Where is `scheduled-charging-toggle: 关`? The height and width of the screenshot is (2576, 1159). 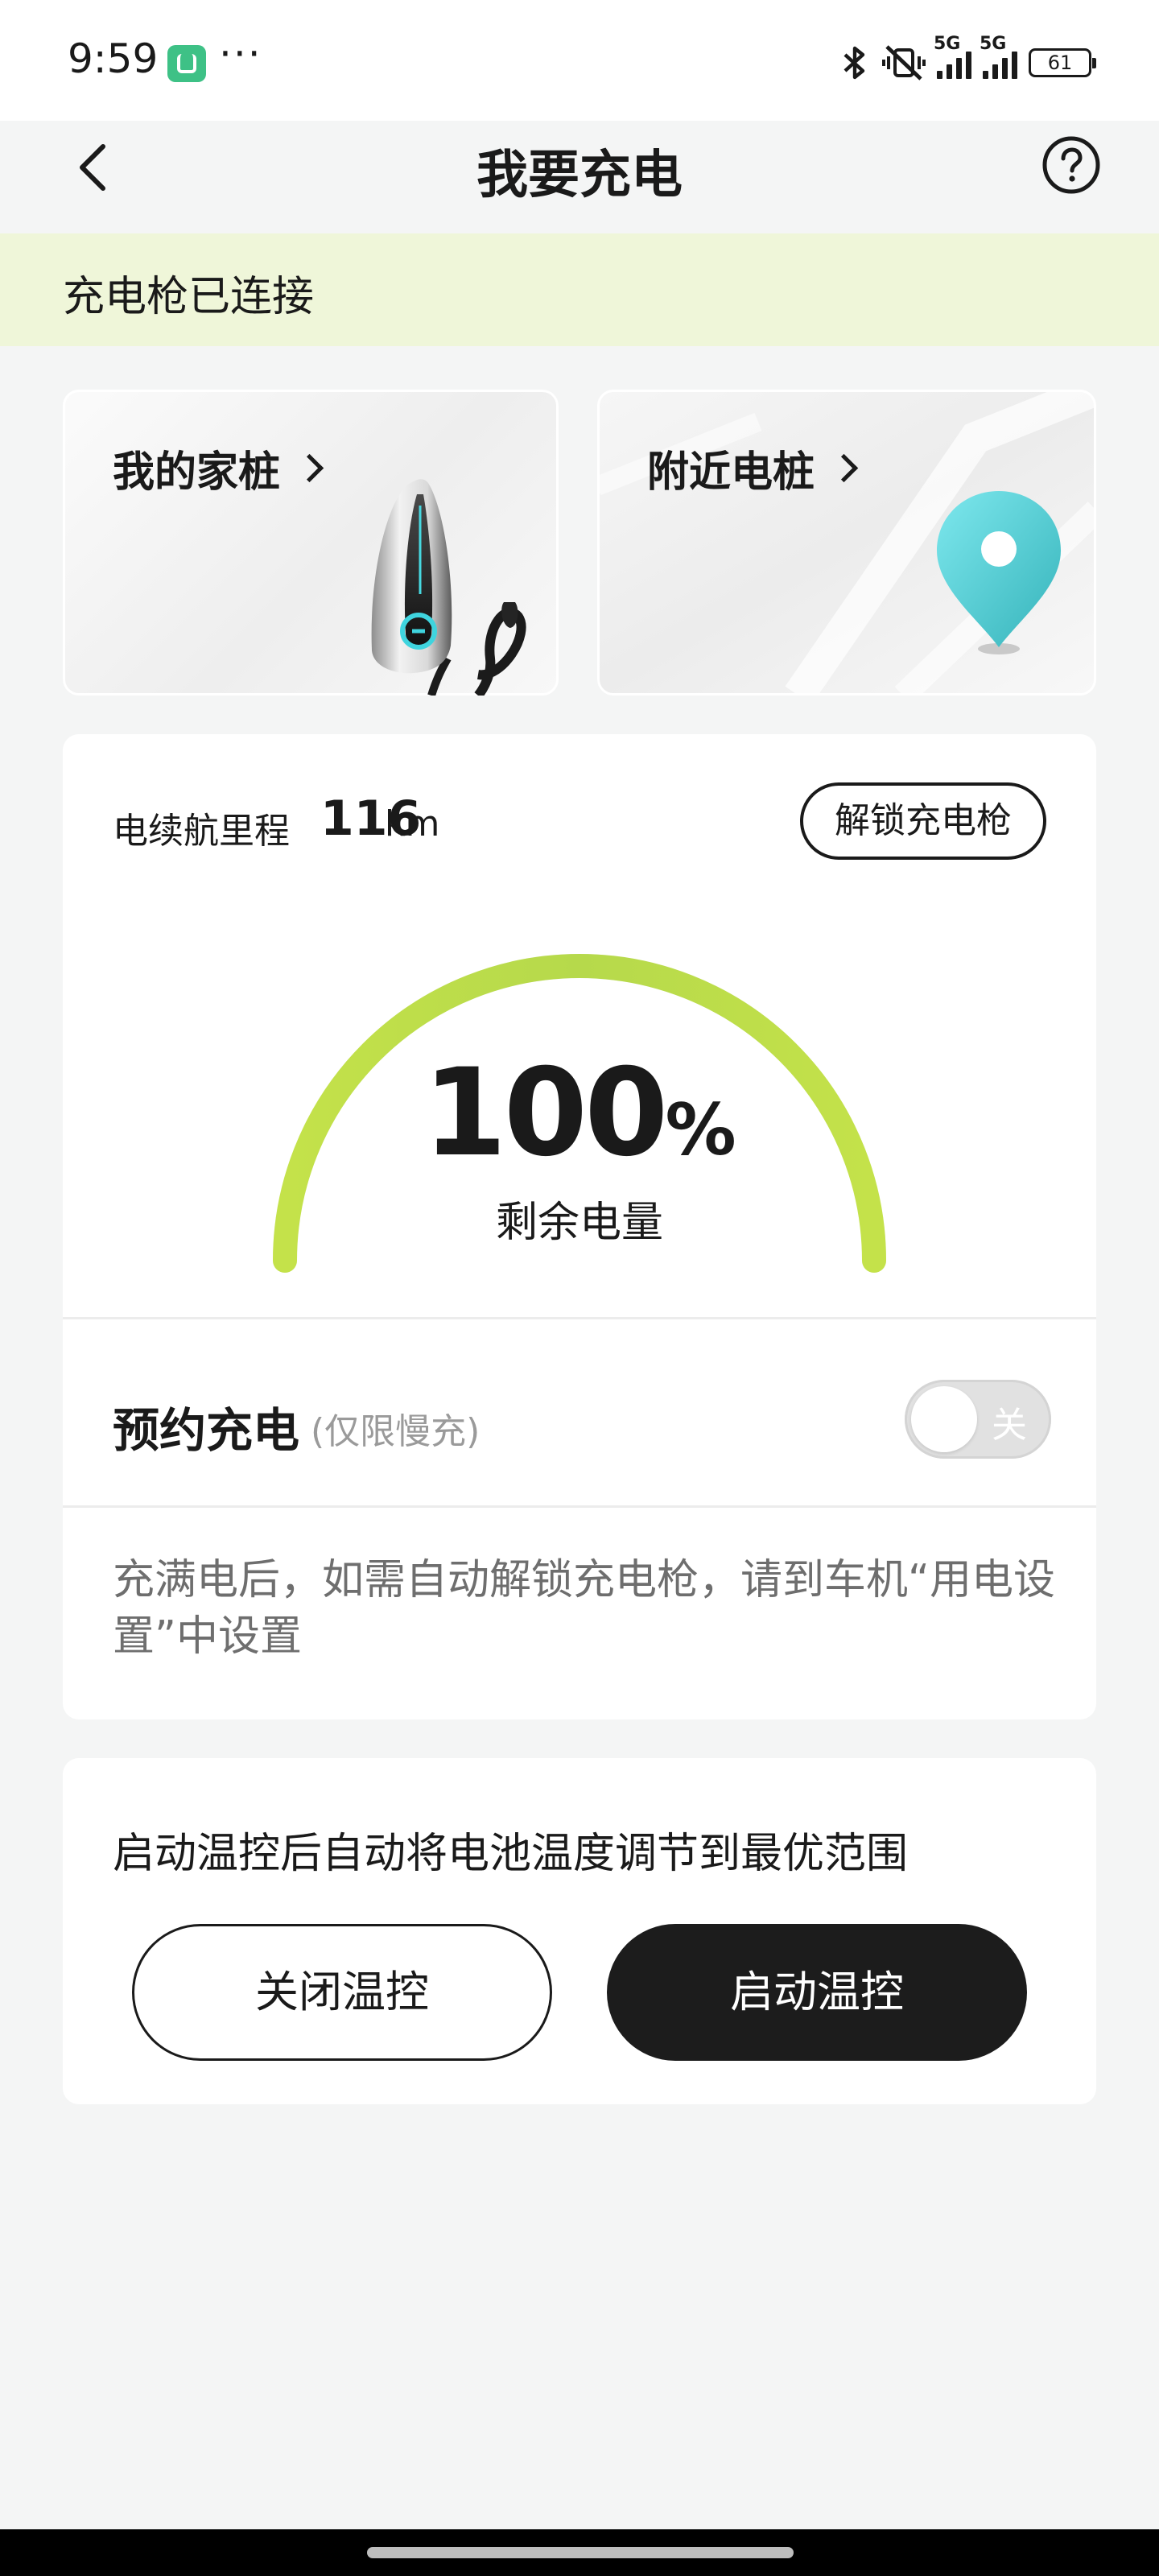
scheduled-charging-toggle: 关 is located at coordinates (978, 1419).